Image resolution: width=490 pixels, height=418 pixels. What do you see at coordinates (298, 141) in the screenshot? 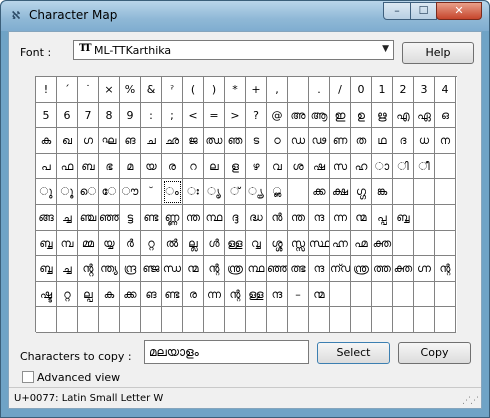
I see `character-cell: ഡ` at bounding box center [298, 141].